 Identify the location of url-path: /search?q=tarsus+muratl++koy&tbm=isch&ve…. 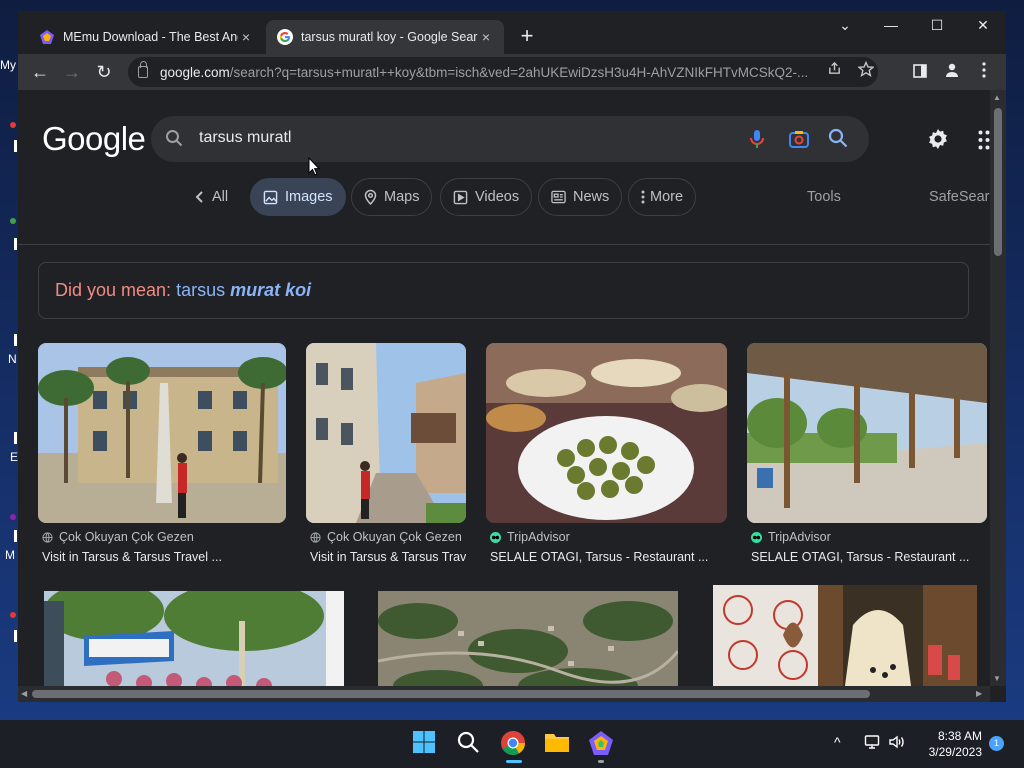
(519, 72).